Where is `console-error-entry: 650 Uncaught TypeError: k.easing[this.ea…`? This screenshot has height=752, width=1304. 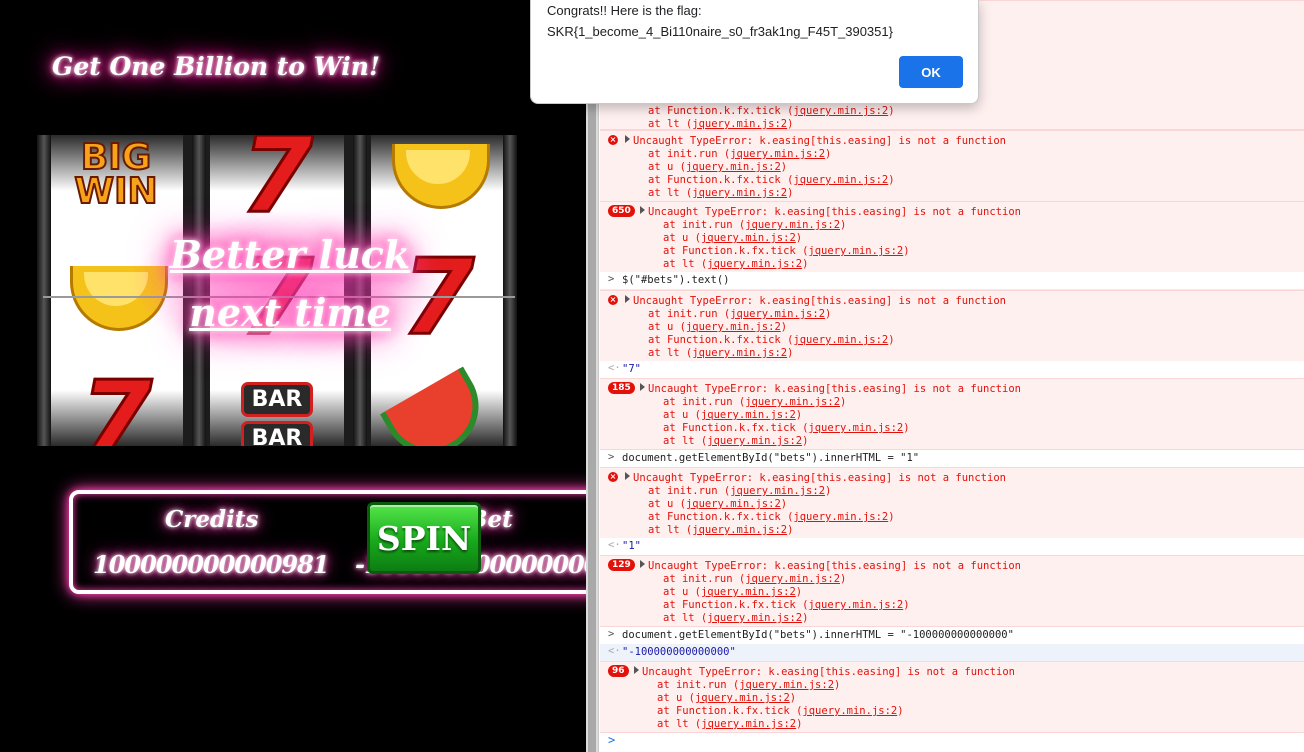 console-error-entry: 650 Uncaught TypeError: k.easing[this.ea… is located at coordinates (952, 237).